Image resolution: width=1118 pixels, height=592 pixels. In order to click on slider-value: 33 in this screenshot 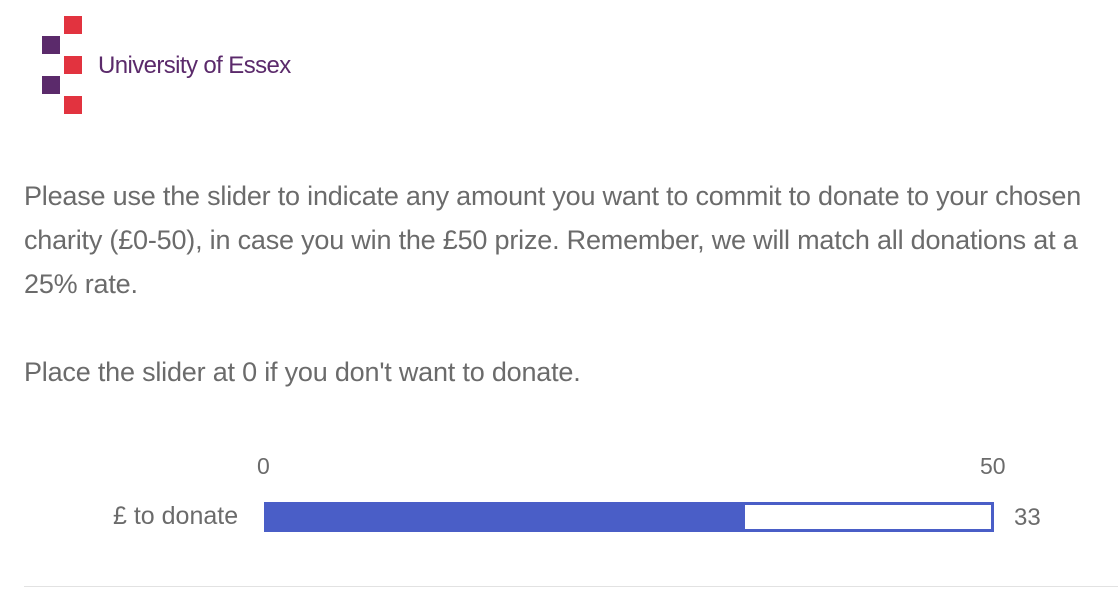, I will do `click(1027, 517)`.